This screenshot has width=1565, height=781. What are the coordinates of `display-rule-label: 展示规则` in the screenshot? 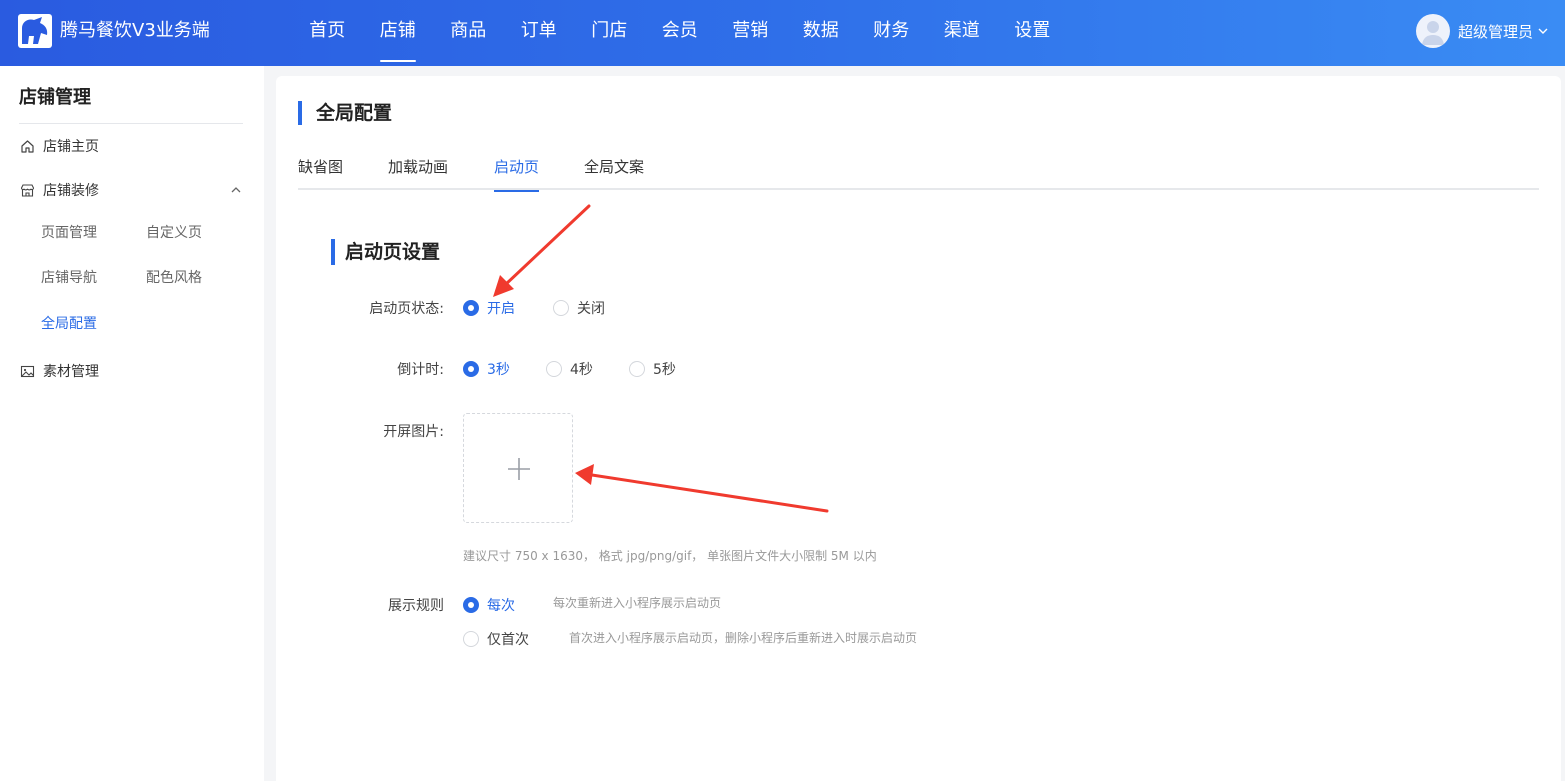 It's located at (416, 606).